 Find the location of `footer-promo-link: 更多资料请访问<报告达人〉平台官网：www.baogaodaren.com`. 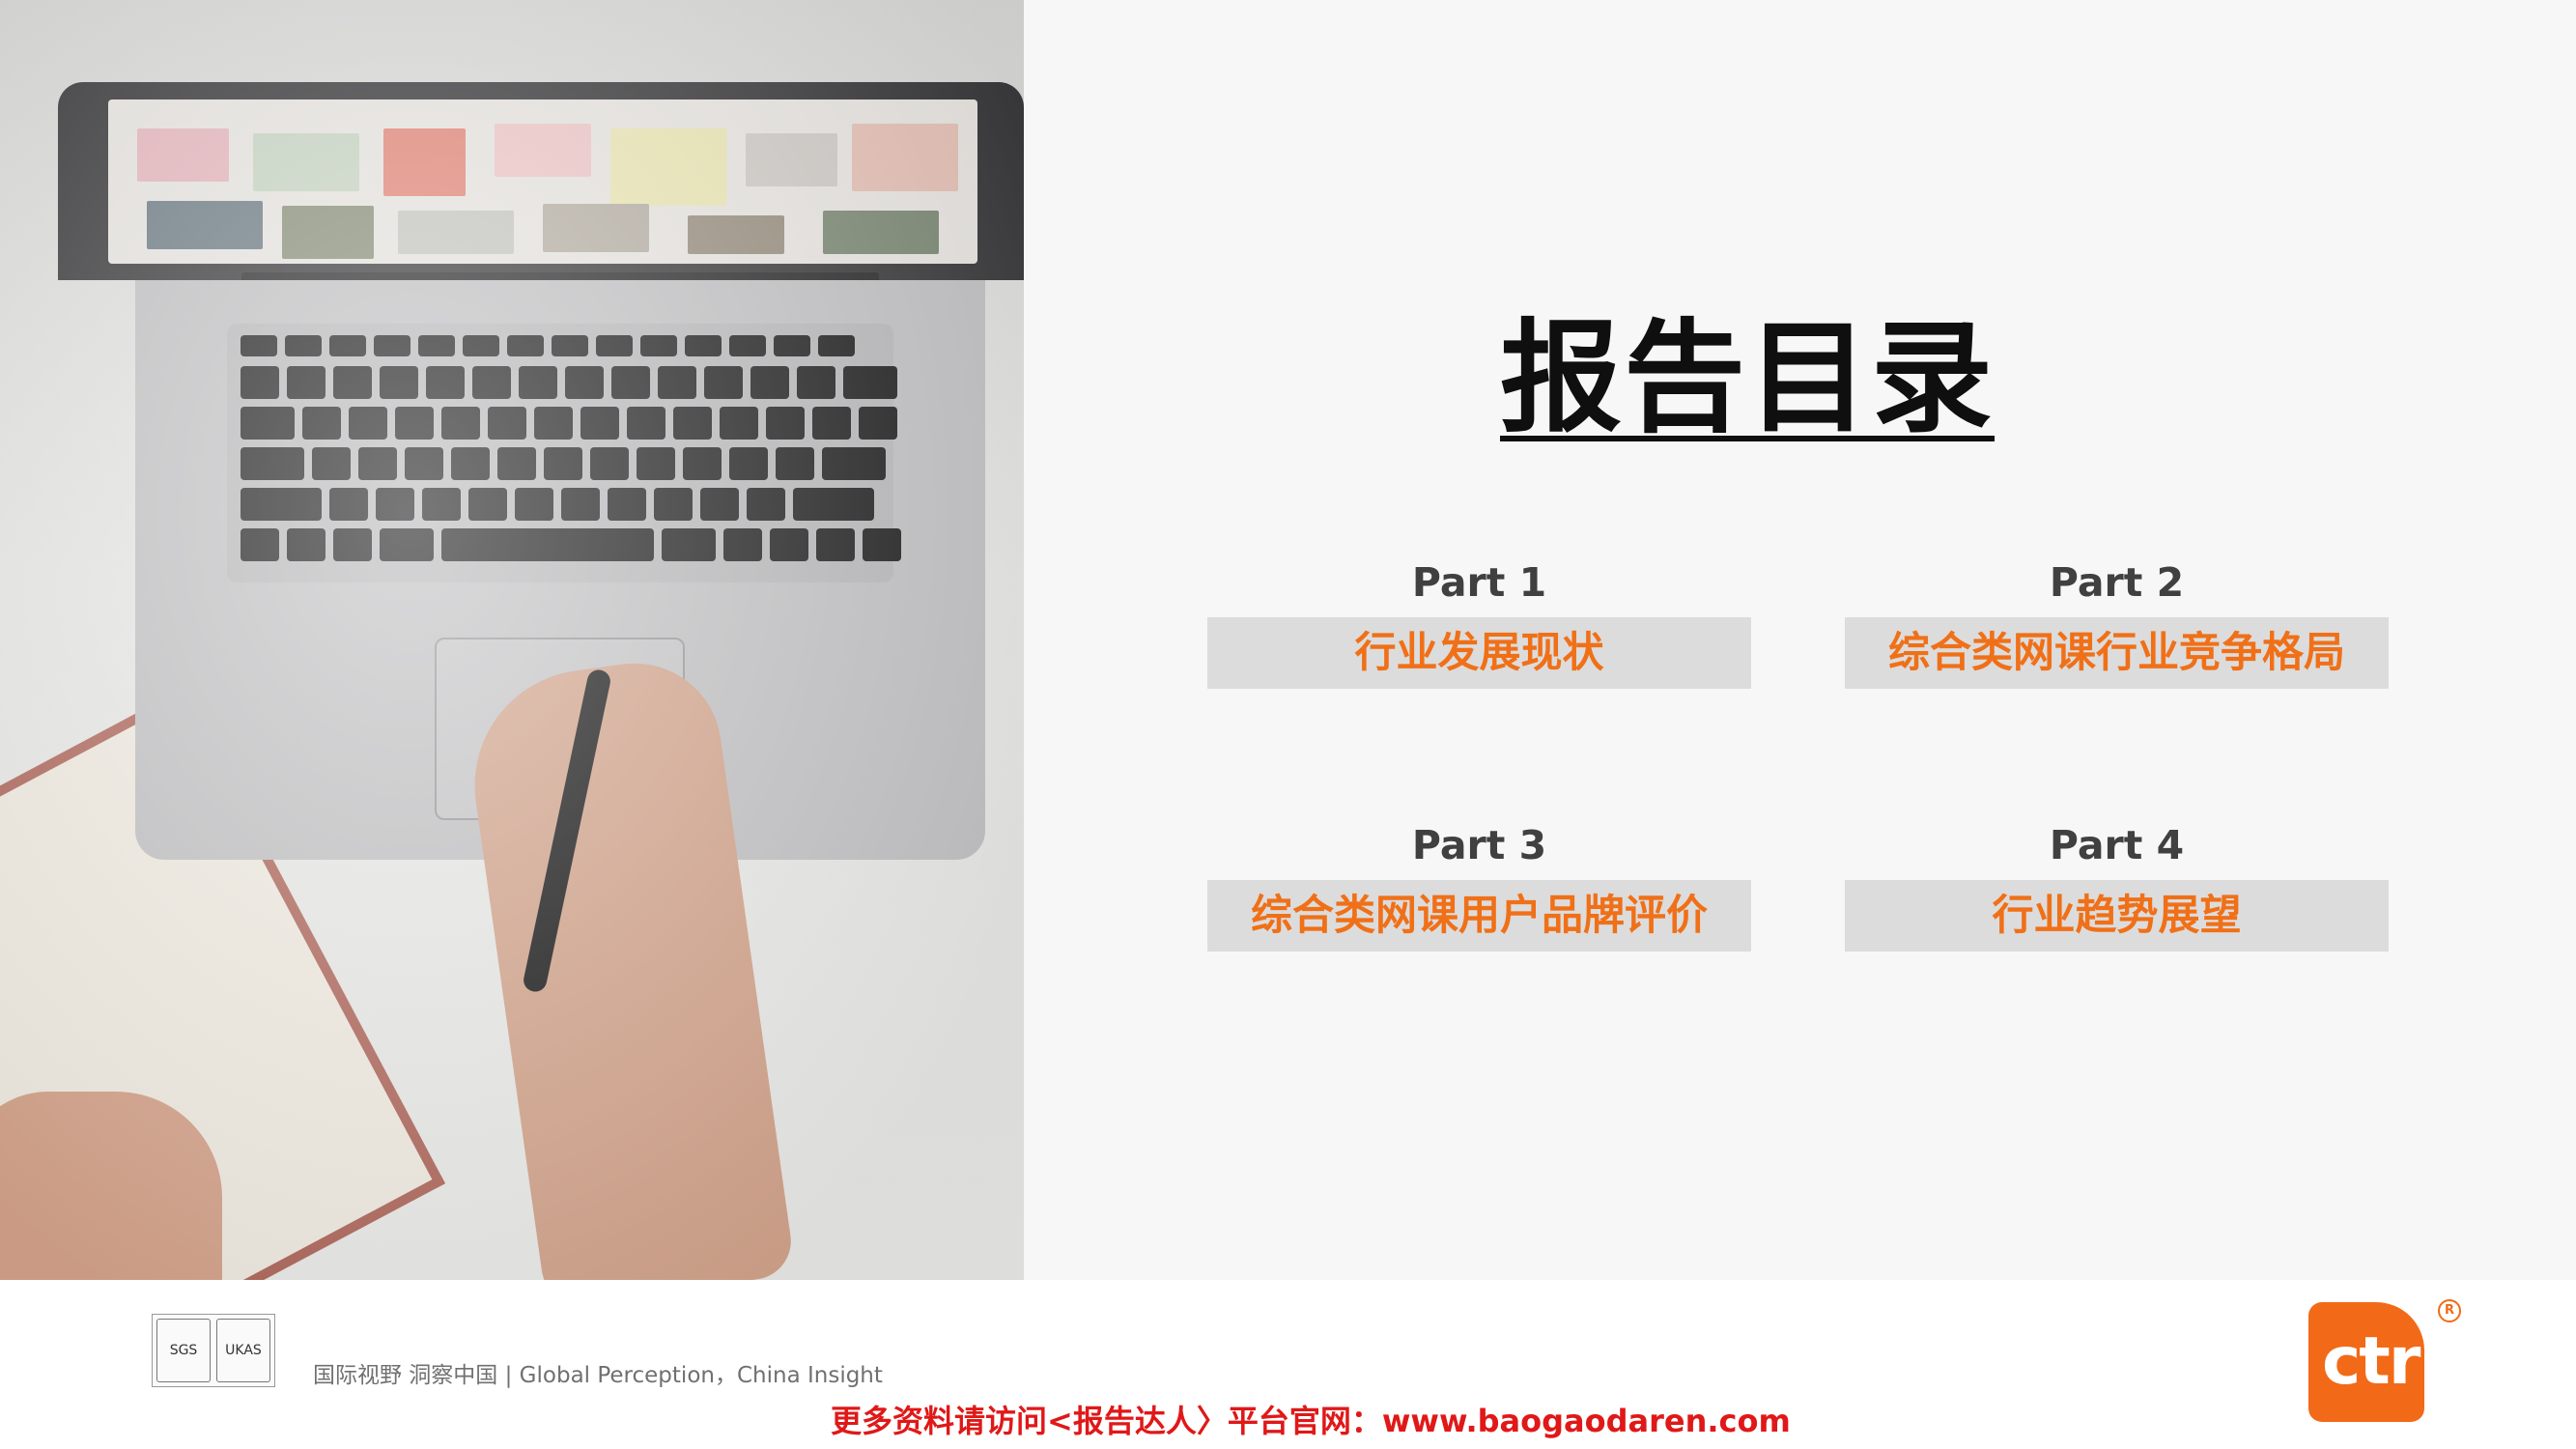

footer-promo-link: 更多资料请访问<报告达人〉平台官网：www.baogaodaren.com is located at coordinates (1311, 1419).